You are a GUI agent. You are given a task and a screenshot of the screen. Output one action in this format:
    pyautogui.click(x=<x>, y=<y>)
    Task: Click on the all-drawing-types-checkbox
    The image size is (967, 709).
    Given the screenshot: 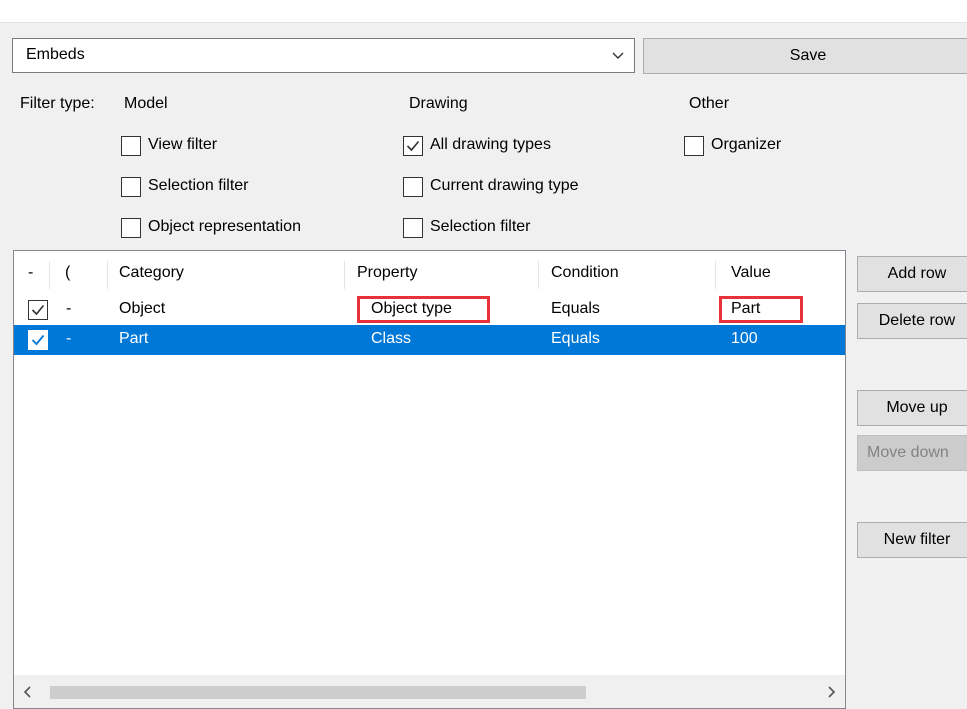 What is the action you would take?
    pyautogui.click(x=413, y=146)
    